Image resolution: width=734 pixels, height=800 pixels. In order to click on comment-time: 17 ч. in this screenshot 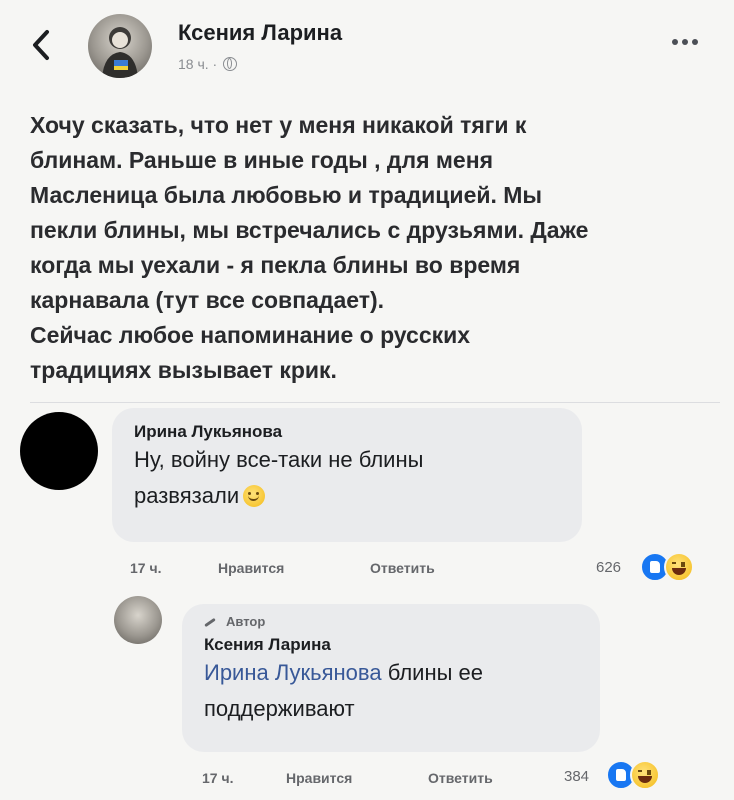, I will do `click(145, 568)`.